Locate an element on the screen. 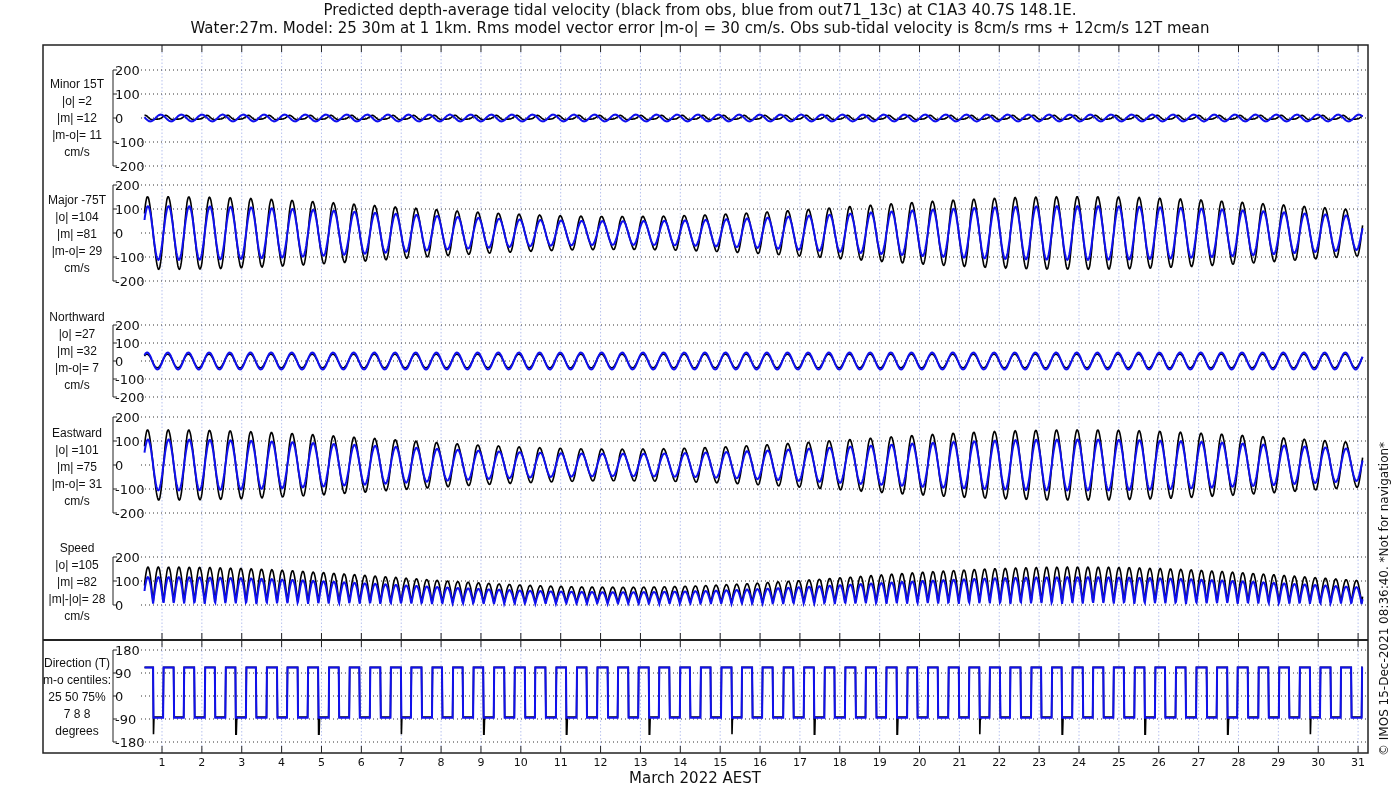 The height and width of the screenshot is (800, 1400). y-tick-label: 90 is located at coordinates (123, 673).